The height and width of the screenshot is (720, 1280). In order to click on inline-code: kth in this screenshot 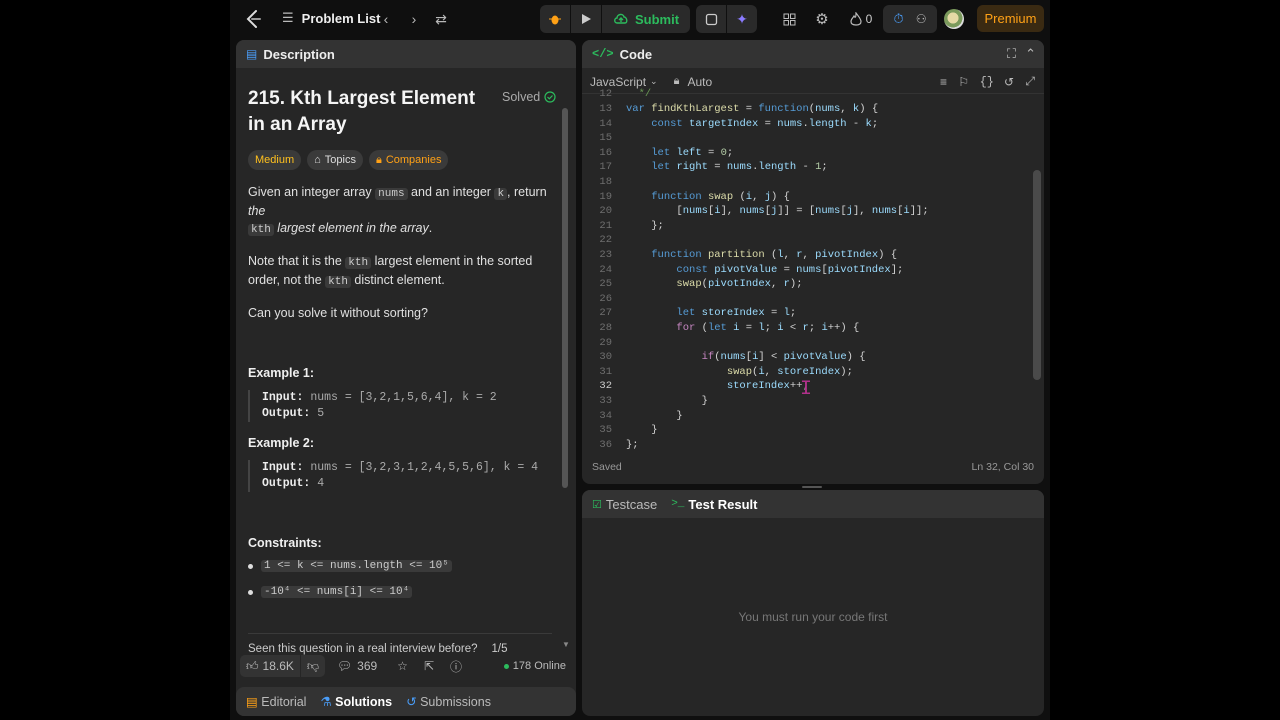, I will do `click(358, 263)`.